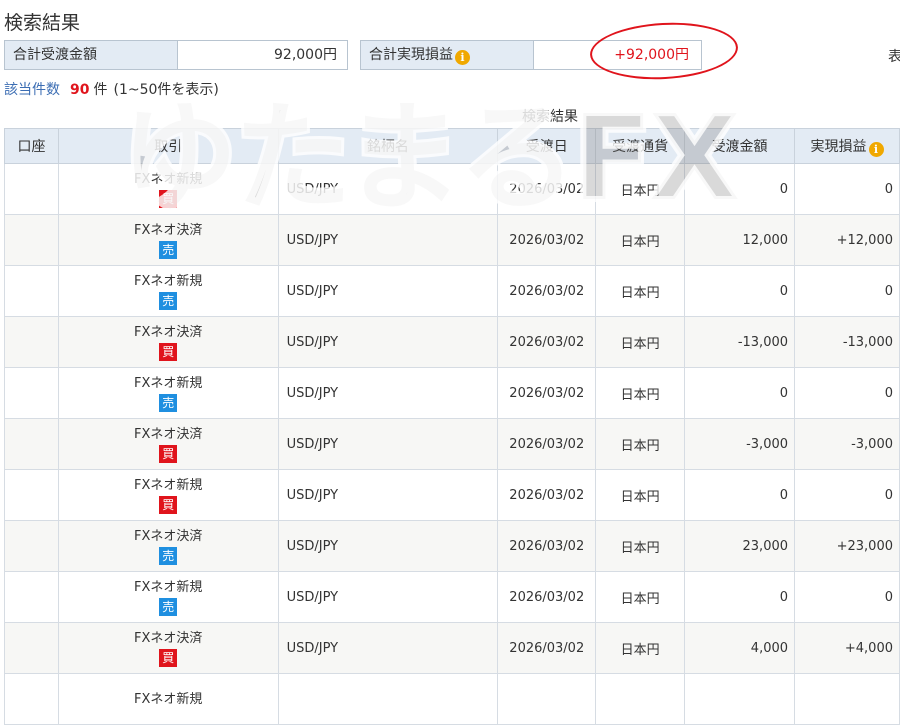  I want to click on count-range: (1~50件を表示), so click(166, 90).